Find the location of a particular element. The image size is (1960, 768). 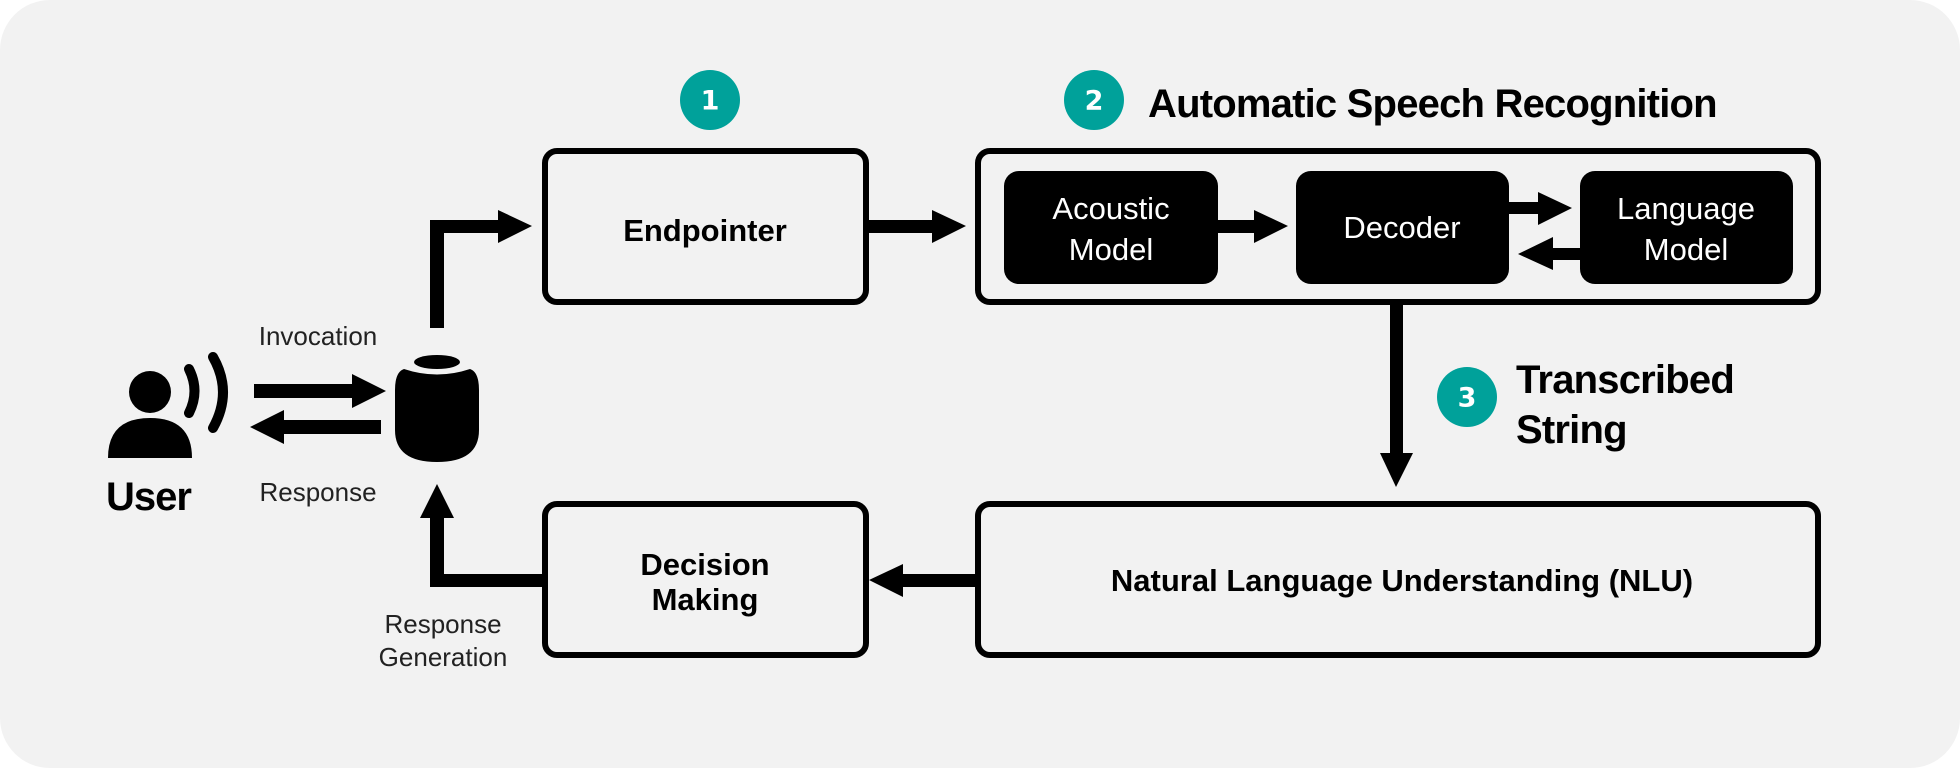

svg-text: Acoustic is located at coordinates (1110, 208).